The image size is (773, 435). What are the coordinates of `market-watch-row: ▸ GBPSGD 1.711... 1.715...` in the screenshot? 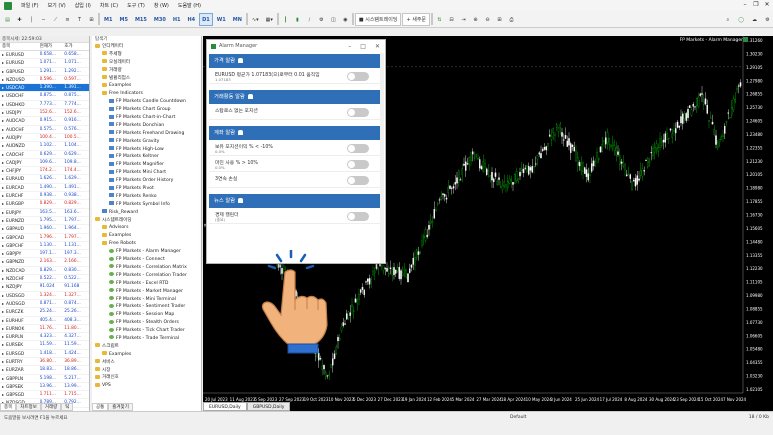 It's located at (44, 395).